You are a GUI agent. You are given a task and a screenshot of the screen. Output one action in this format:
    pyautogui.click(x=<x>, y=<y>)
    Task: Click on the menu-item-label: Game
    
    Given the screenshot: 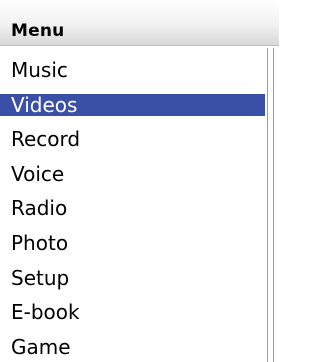 What is the action you would take?
    pyautogui.click(x=41, y=346)
    